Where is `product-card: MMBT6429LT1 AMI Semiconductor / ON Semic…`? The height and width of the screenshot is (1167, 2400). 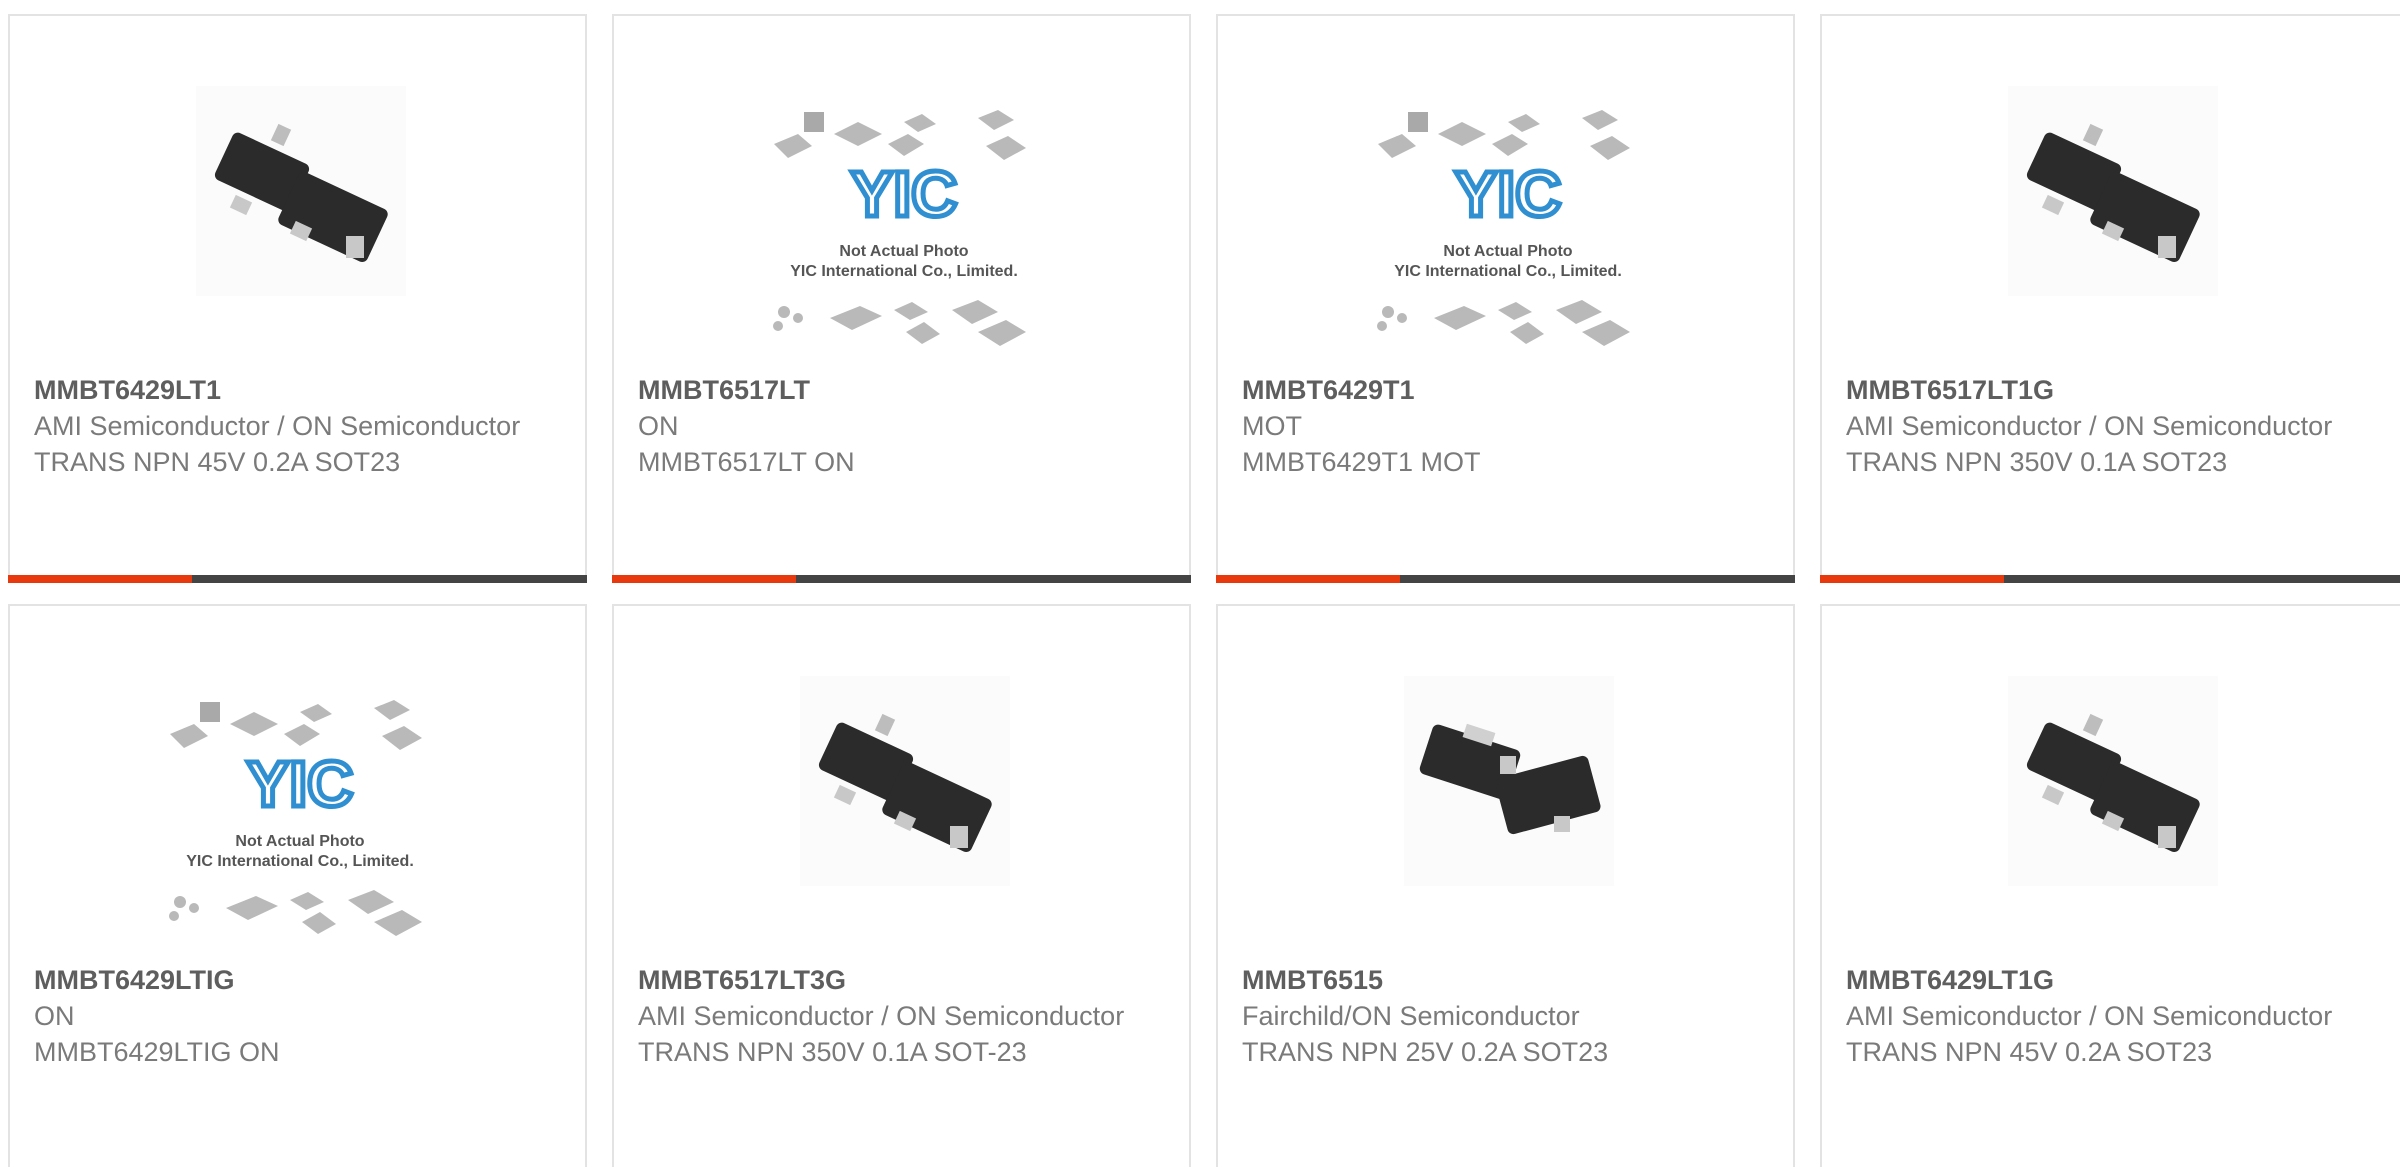
product-card: MMBT6429LT1 AMI Semiconductor / ON Semic… is located at coordinates (297, 298).